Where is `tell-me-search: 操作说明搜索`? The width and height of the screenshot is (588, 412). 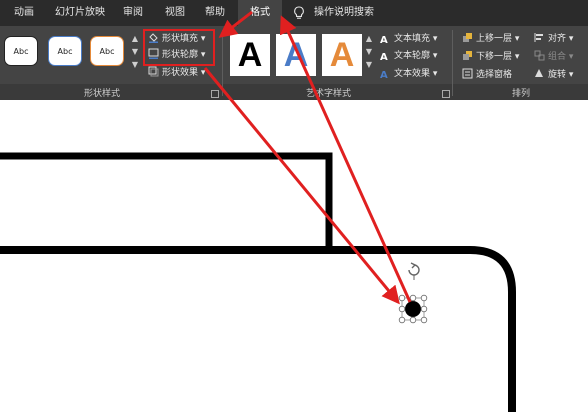 tell-me-search: 操作说明搜索 is located at coordinates (347, 13).